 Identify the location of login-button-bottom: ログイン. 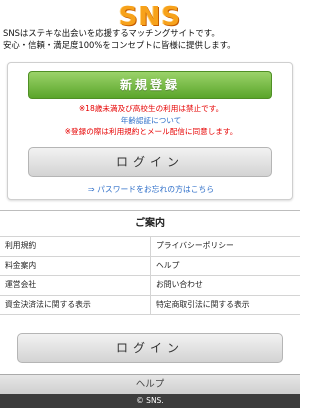
(150, 348).